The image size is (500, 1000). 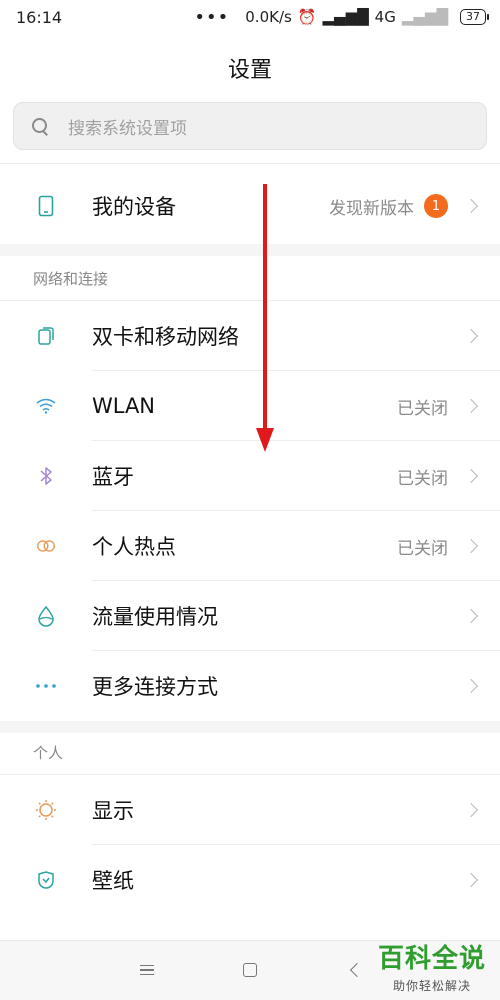 I want to click on divider, so click(x=250, y=163).